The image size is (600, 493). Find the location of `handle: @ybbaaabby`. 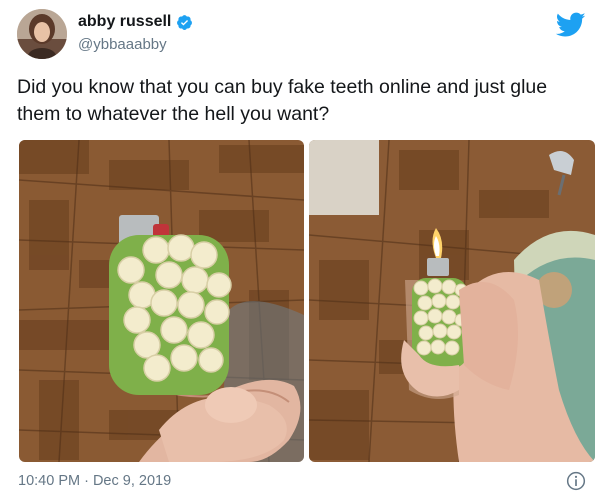

handle: @ybbaaabby is located at coordinates (122, 44).